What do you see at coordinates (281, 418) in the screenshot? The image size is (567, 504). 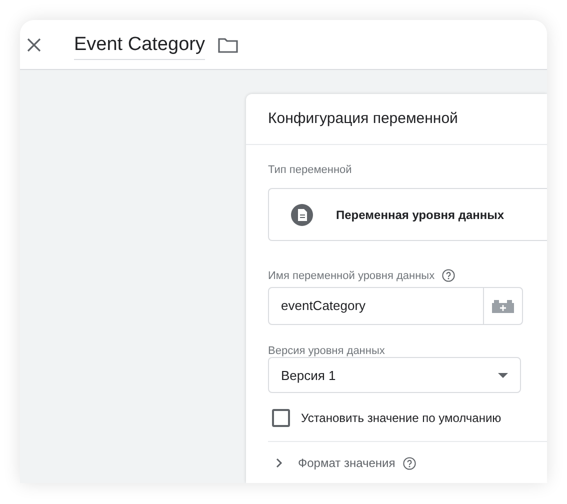 I see `checkbox` at bounding box center [281, 418].